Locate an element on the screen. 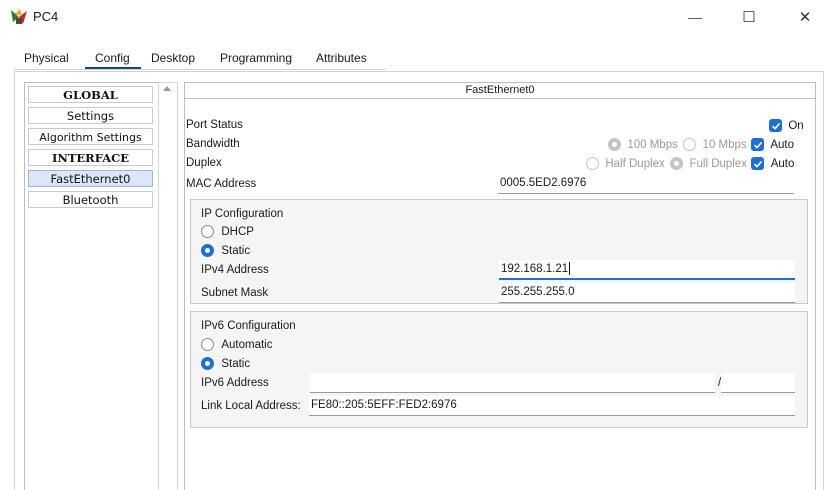 This screenshot has width=832, height=490. scroll-up-arrow-icon is located at coordinates (167, 88).